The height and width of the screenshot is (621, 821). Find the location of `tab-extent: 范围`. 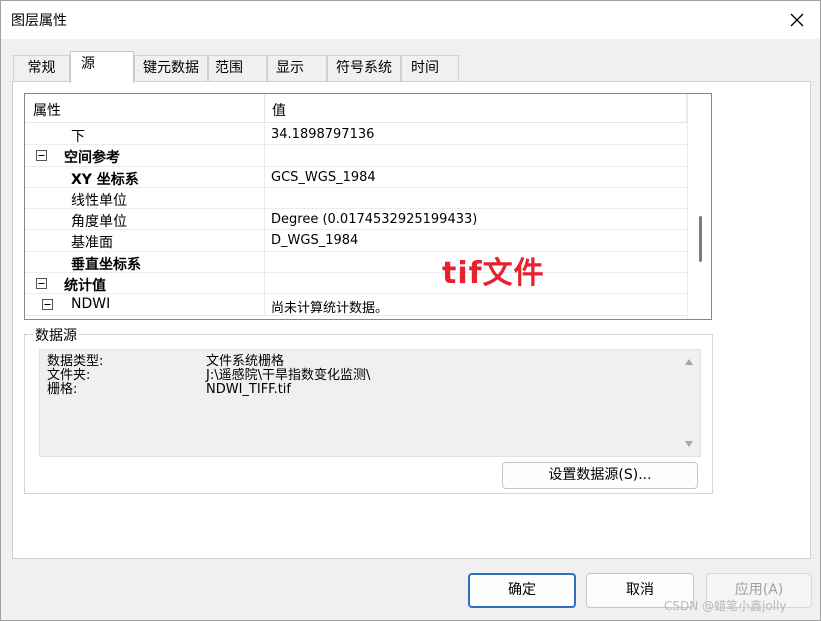

tab-extent: 范围 is located at coordinates (237, 68).